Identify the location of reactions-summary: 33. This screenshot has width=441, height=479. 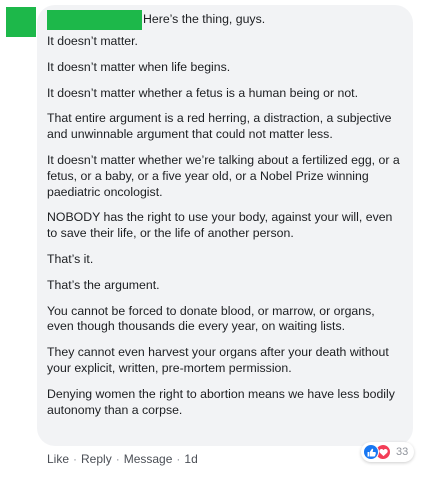
(388, 452).